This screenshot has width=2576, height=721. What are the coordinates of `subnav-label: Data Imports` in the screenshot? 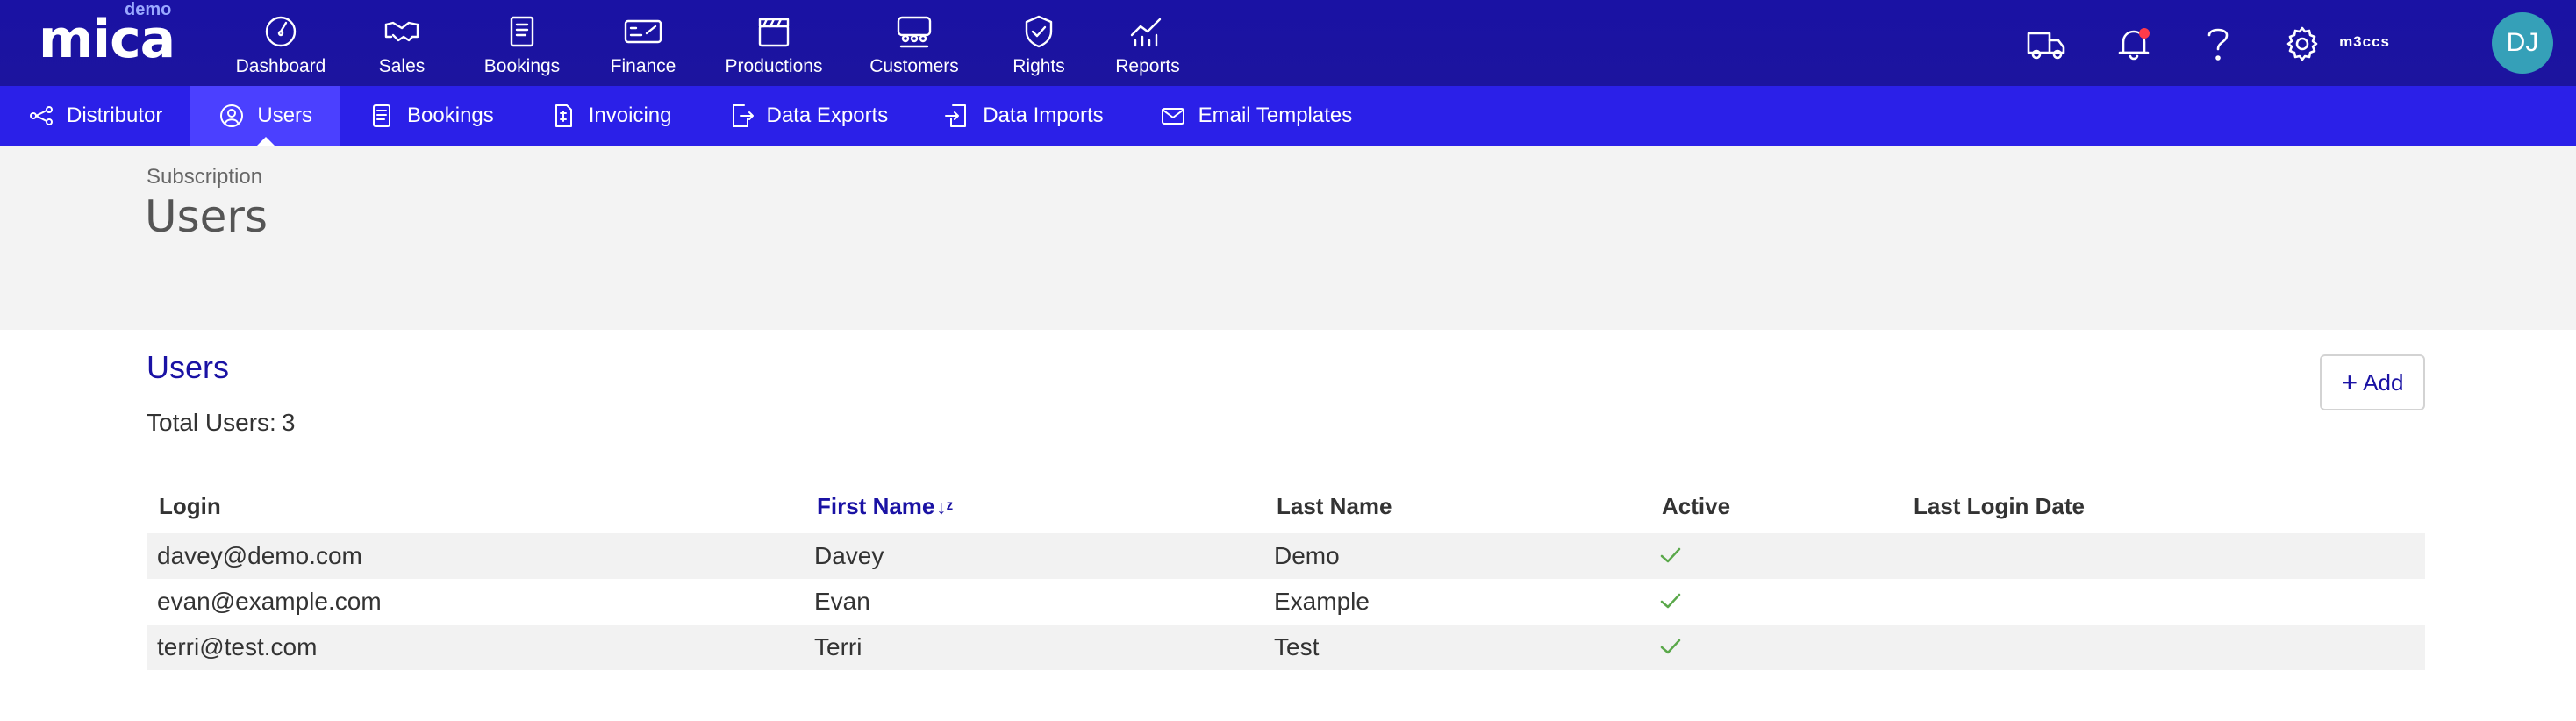 It's located at (1043, 115).